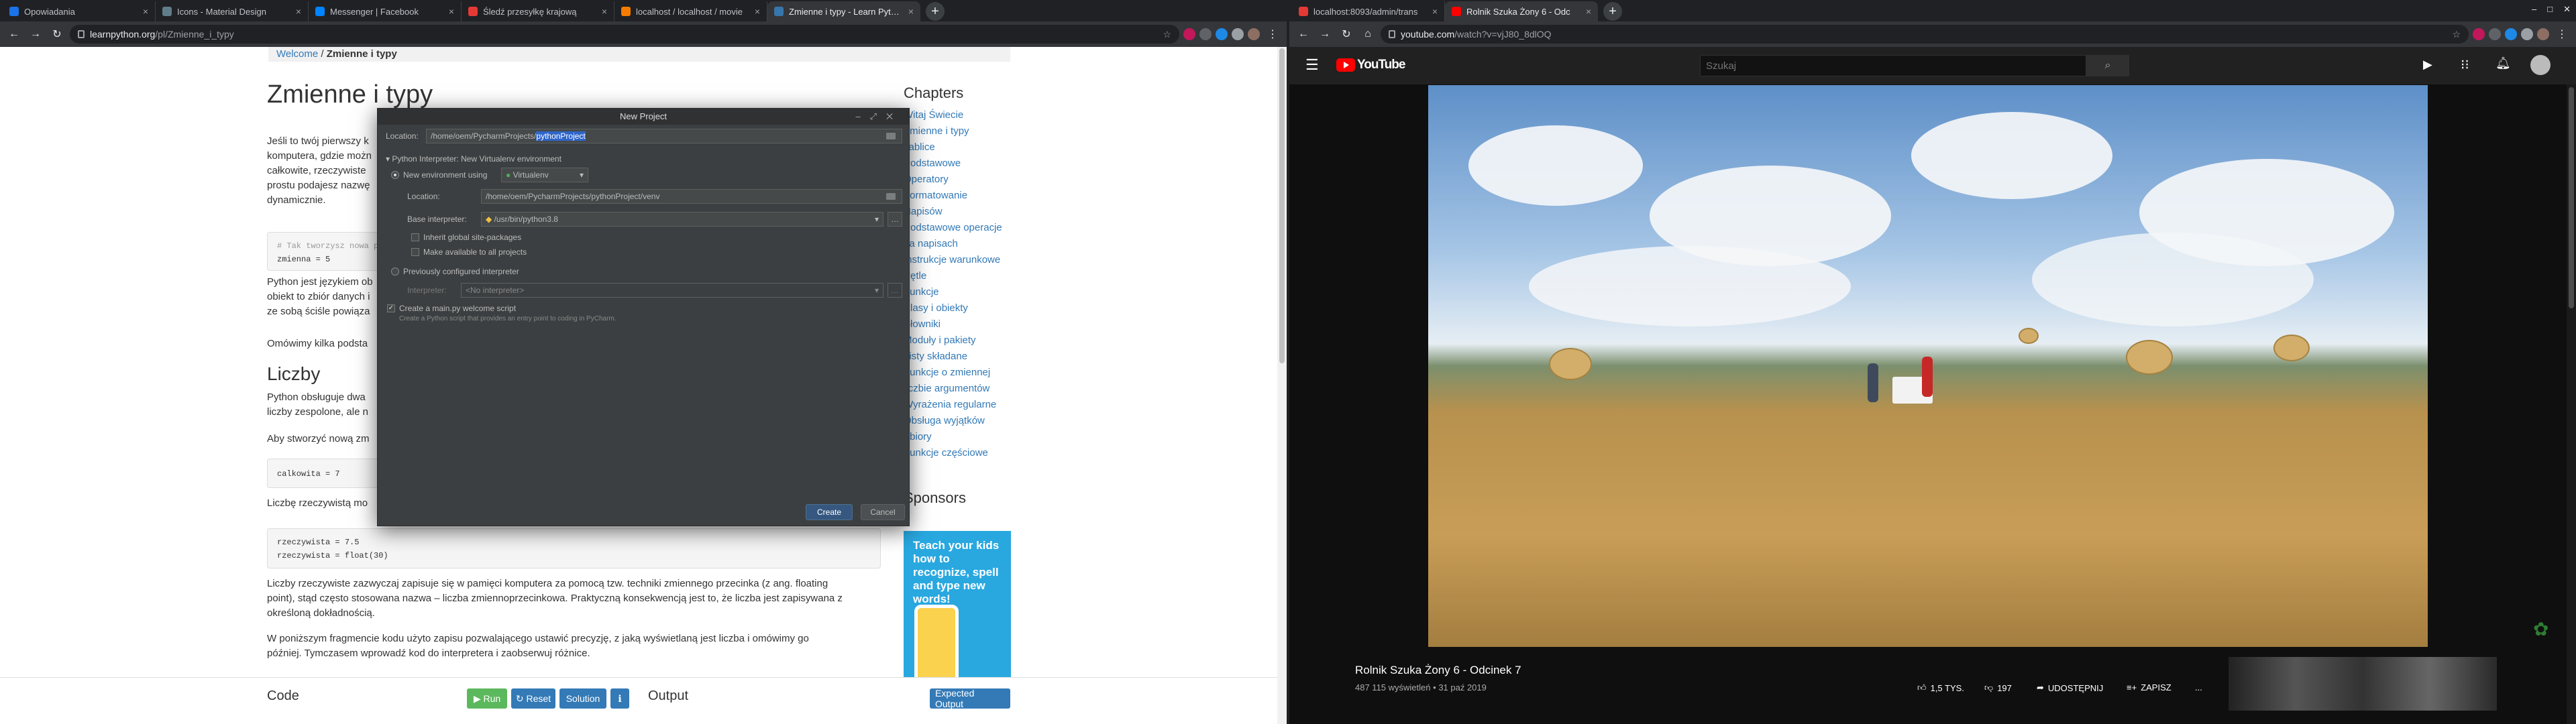 This screenshot has width=2576, height=724. Describe the element at coordinates (1368, 34) in the screenshot. I see `home-icon: ⌂` at that location.